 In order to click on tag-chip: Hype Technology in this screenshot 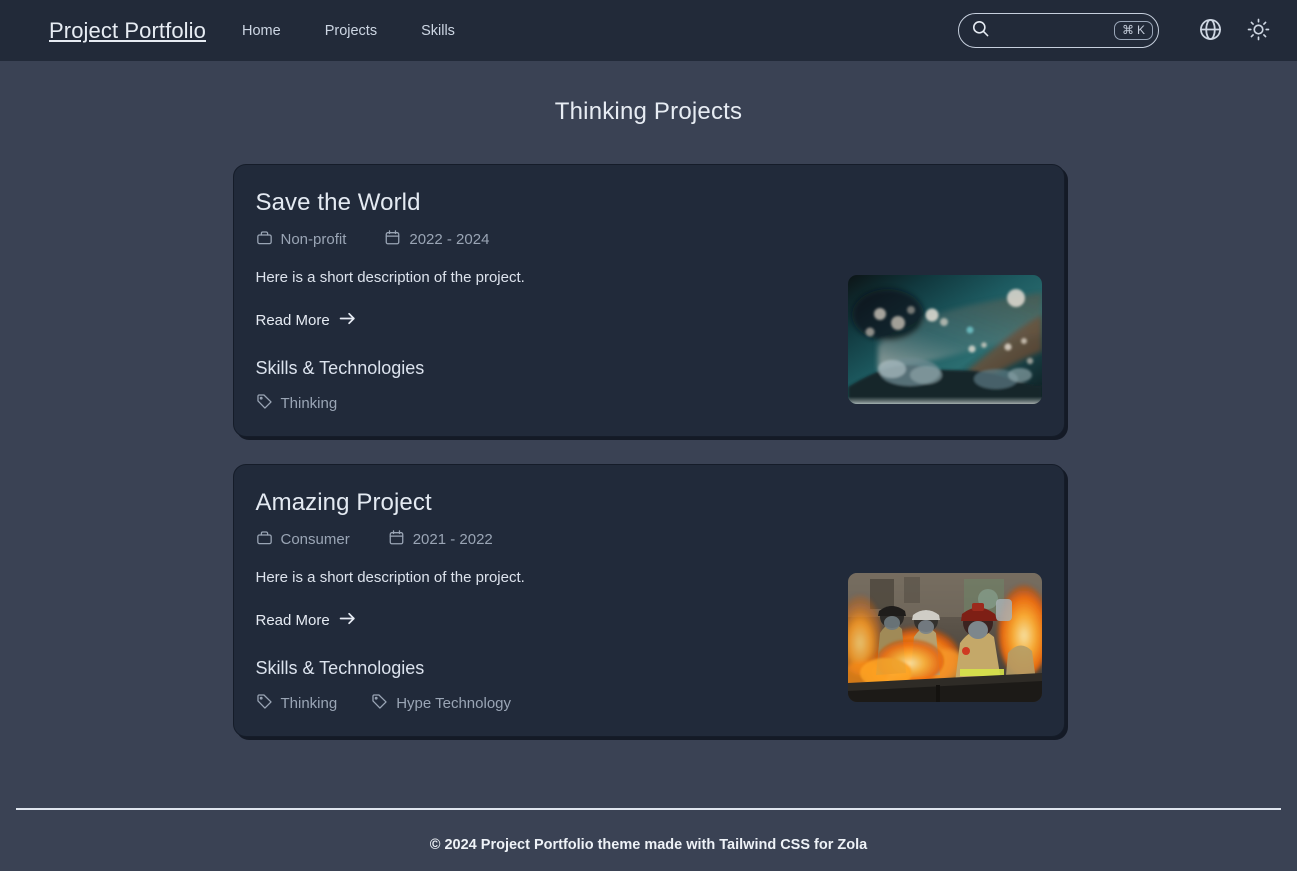, I will do `click(441, 703)`.